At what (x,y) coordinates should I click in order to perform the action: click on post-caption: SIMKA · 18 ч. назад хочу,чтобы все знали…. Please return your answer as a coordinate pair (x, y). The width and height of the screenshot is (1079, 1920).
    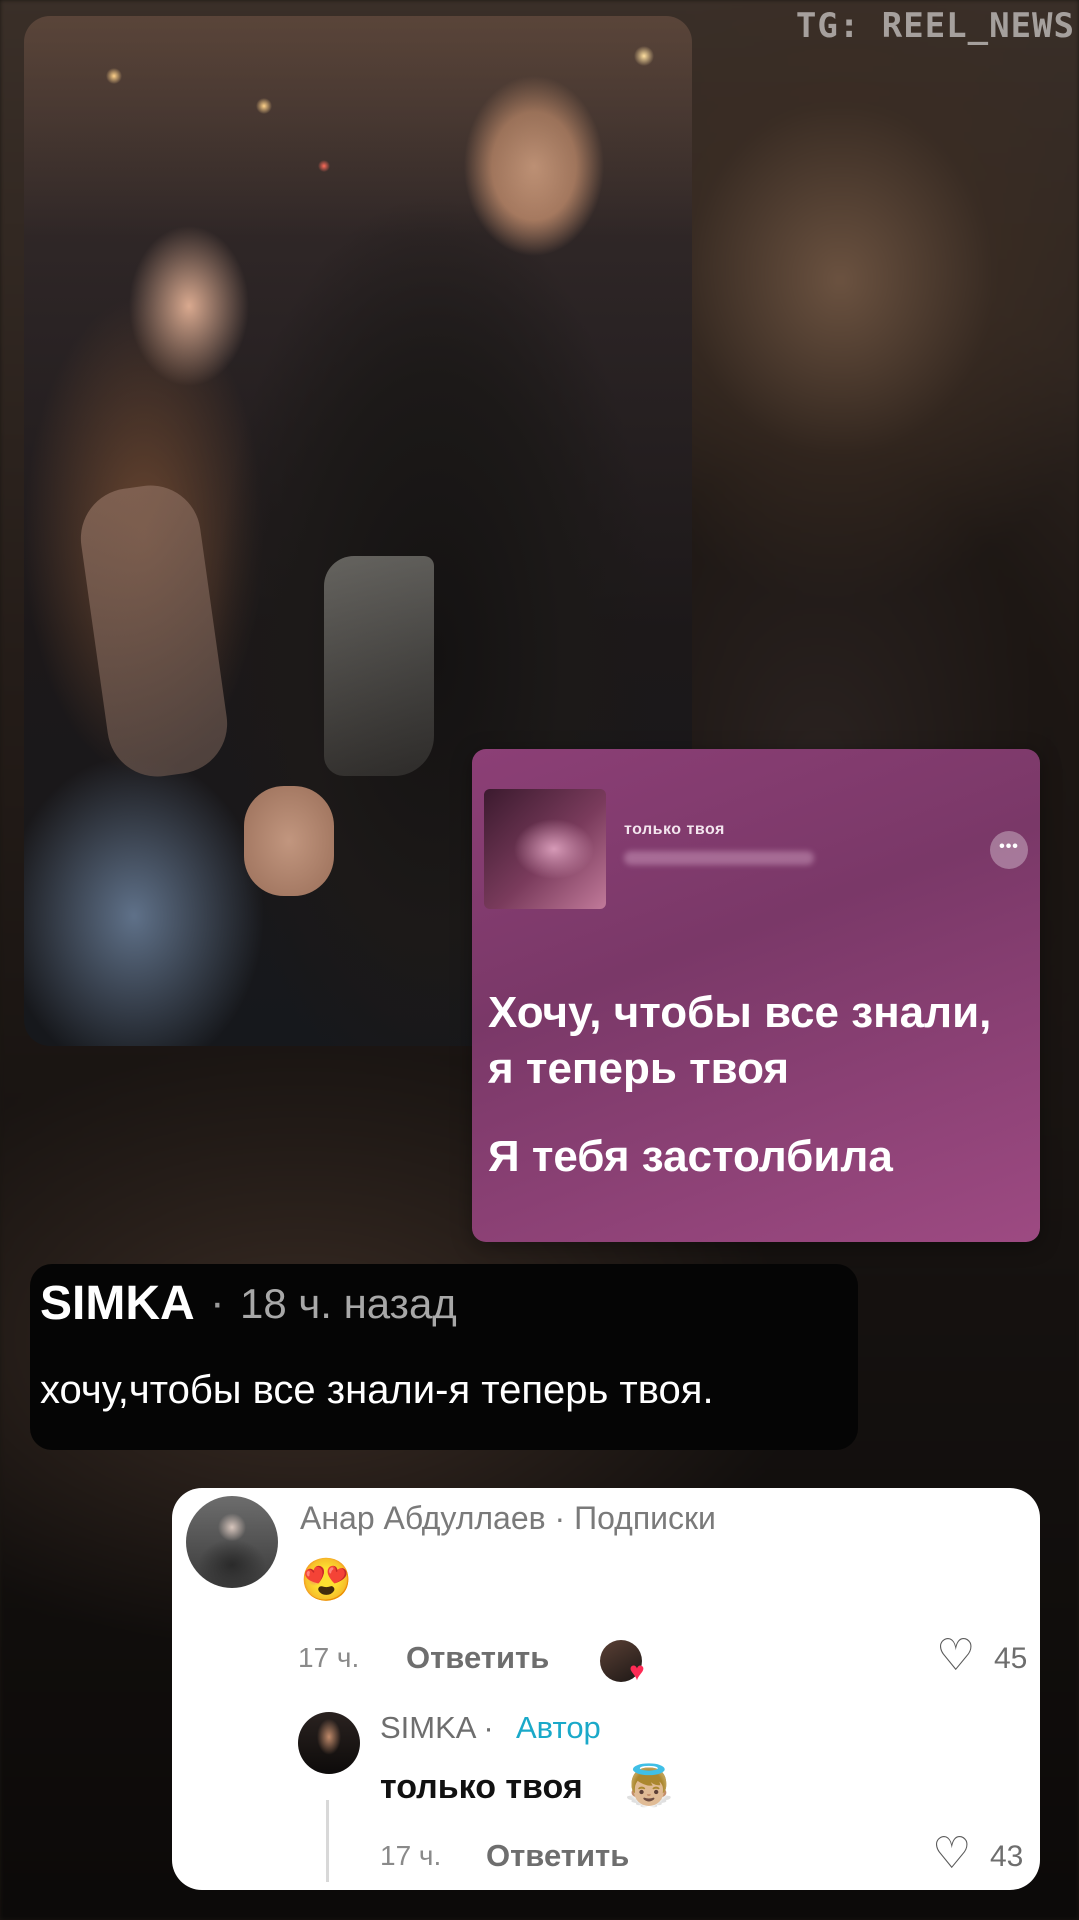
    Looking at the image, I should click on (444, 1357).